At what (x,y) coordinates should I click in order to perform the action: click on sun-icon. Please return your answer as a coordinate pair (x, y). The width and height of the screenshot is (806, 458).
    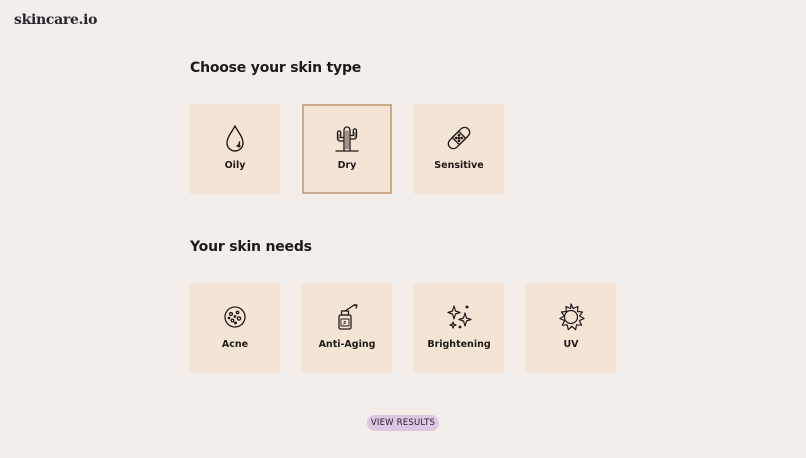
    Looking at the image, I should click on (572, 317).